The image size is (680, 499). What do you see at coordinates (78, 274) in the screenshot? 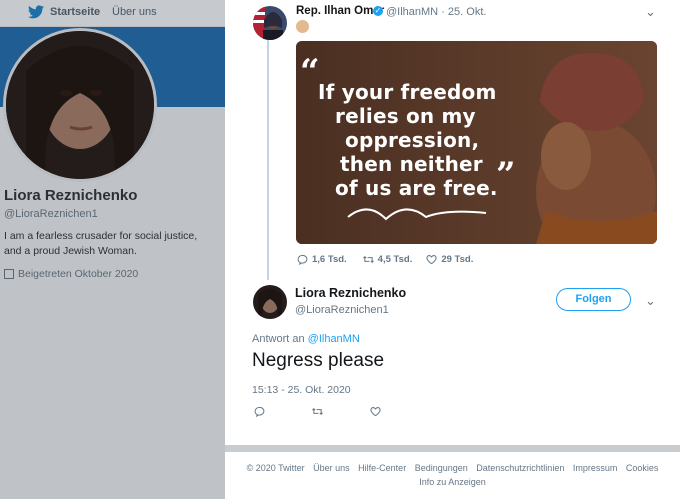
I see `profile-joined-text: Beigetreten Oktober 2020` at bounding box center [78, 274].